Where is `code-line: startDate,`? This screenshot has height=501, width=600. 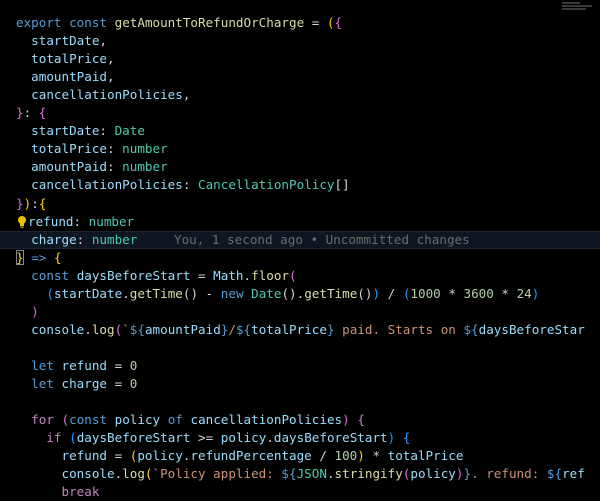 code-line: startDate, is located at coordinates (300, 41).